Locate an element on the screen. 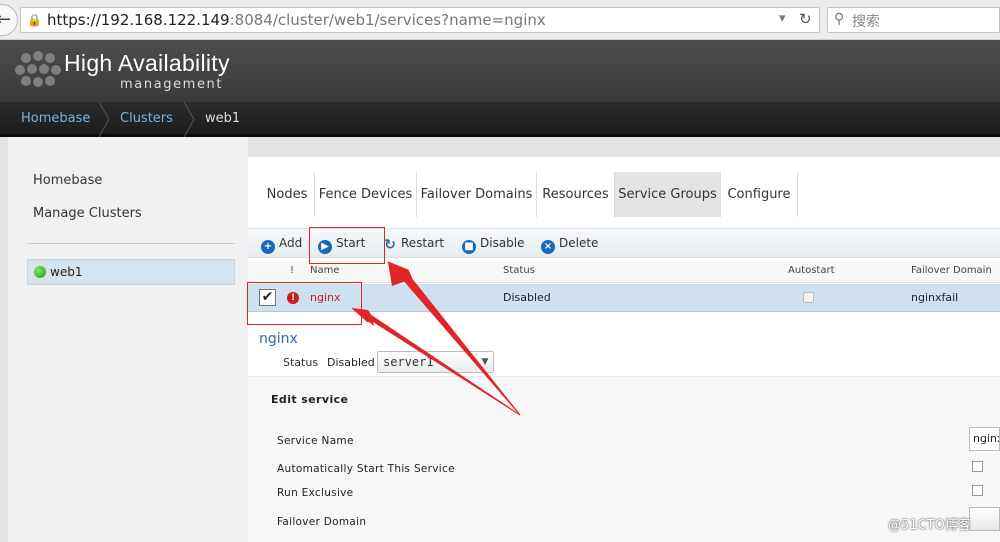 The image size is (1000, 542). column-header-autostart: Autostart is located at coordinates (811, 270).